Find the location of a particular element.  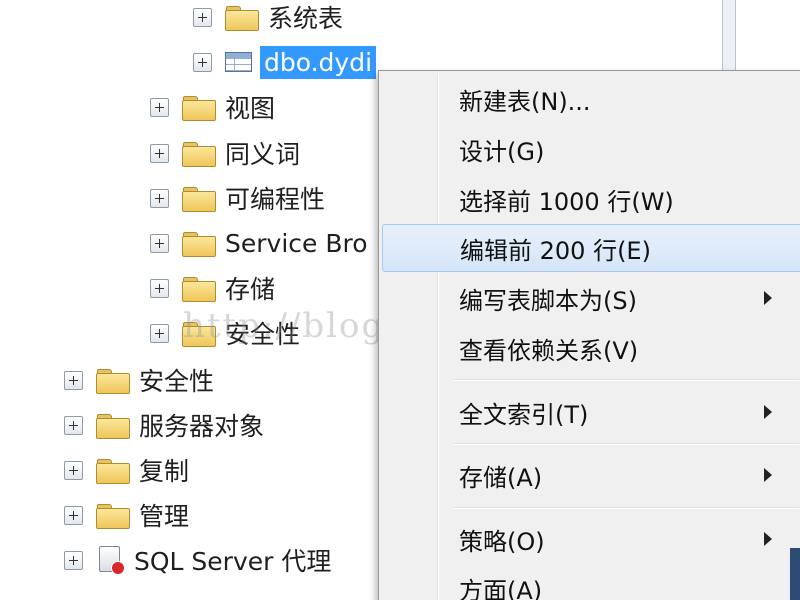

menu-item-label: 方面(A) is located at coordinates (501, 588).